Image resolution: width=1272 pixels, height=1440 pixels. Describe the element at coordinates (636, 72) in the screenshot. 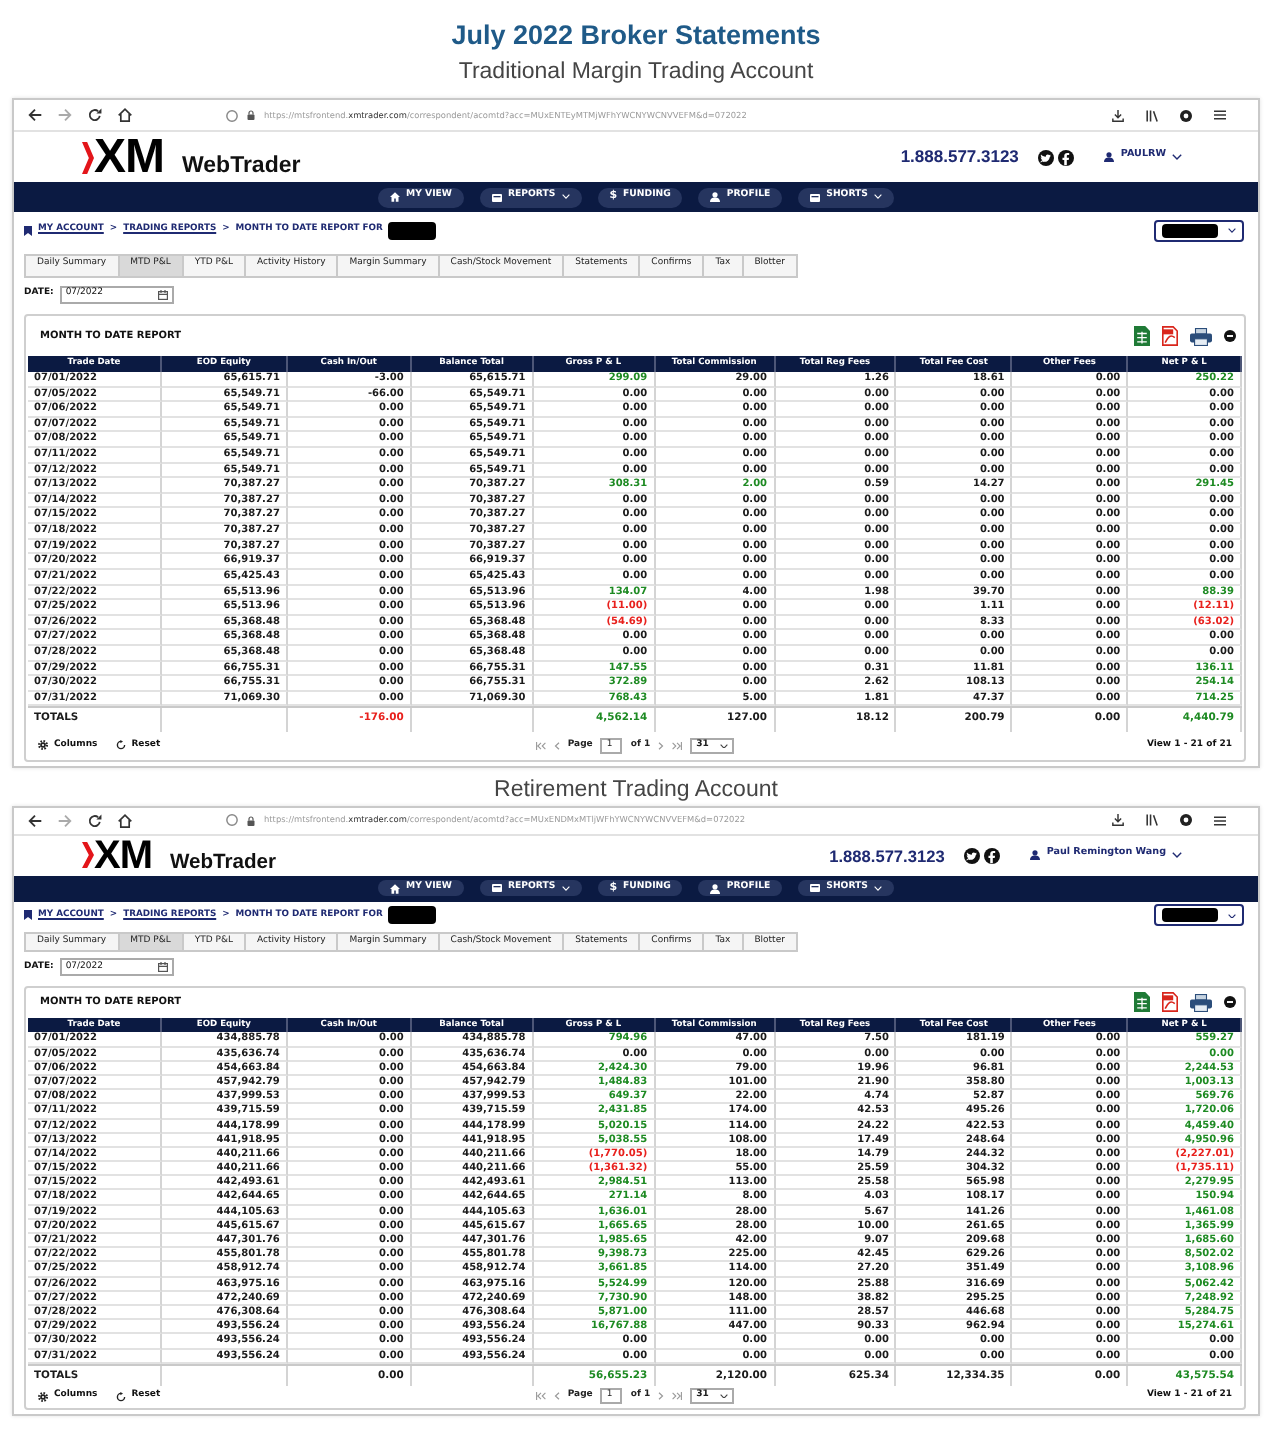

I see `section-caption: Traditional Margin Trading Account` at that location.